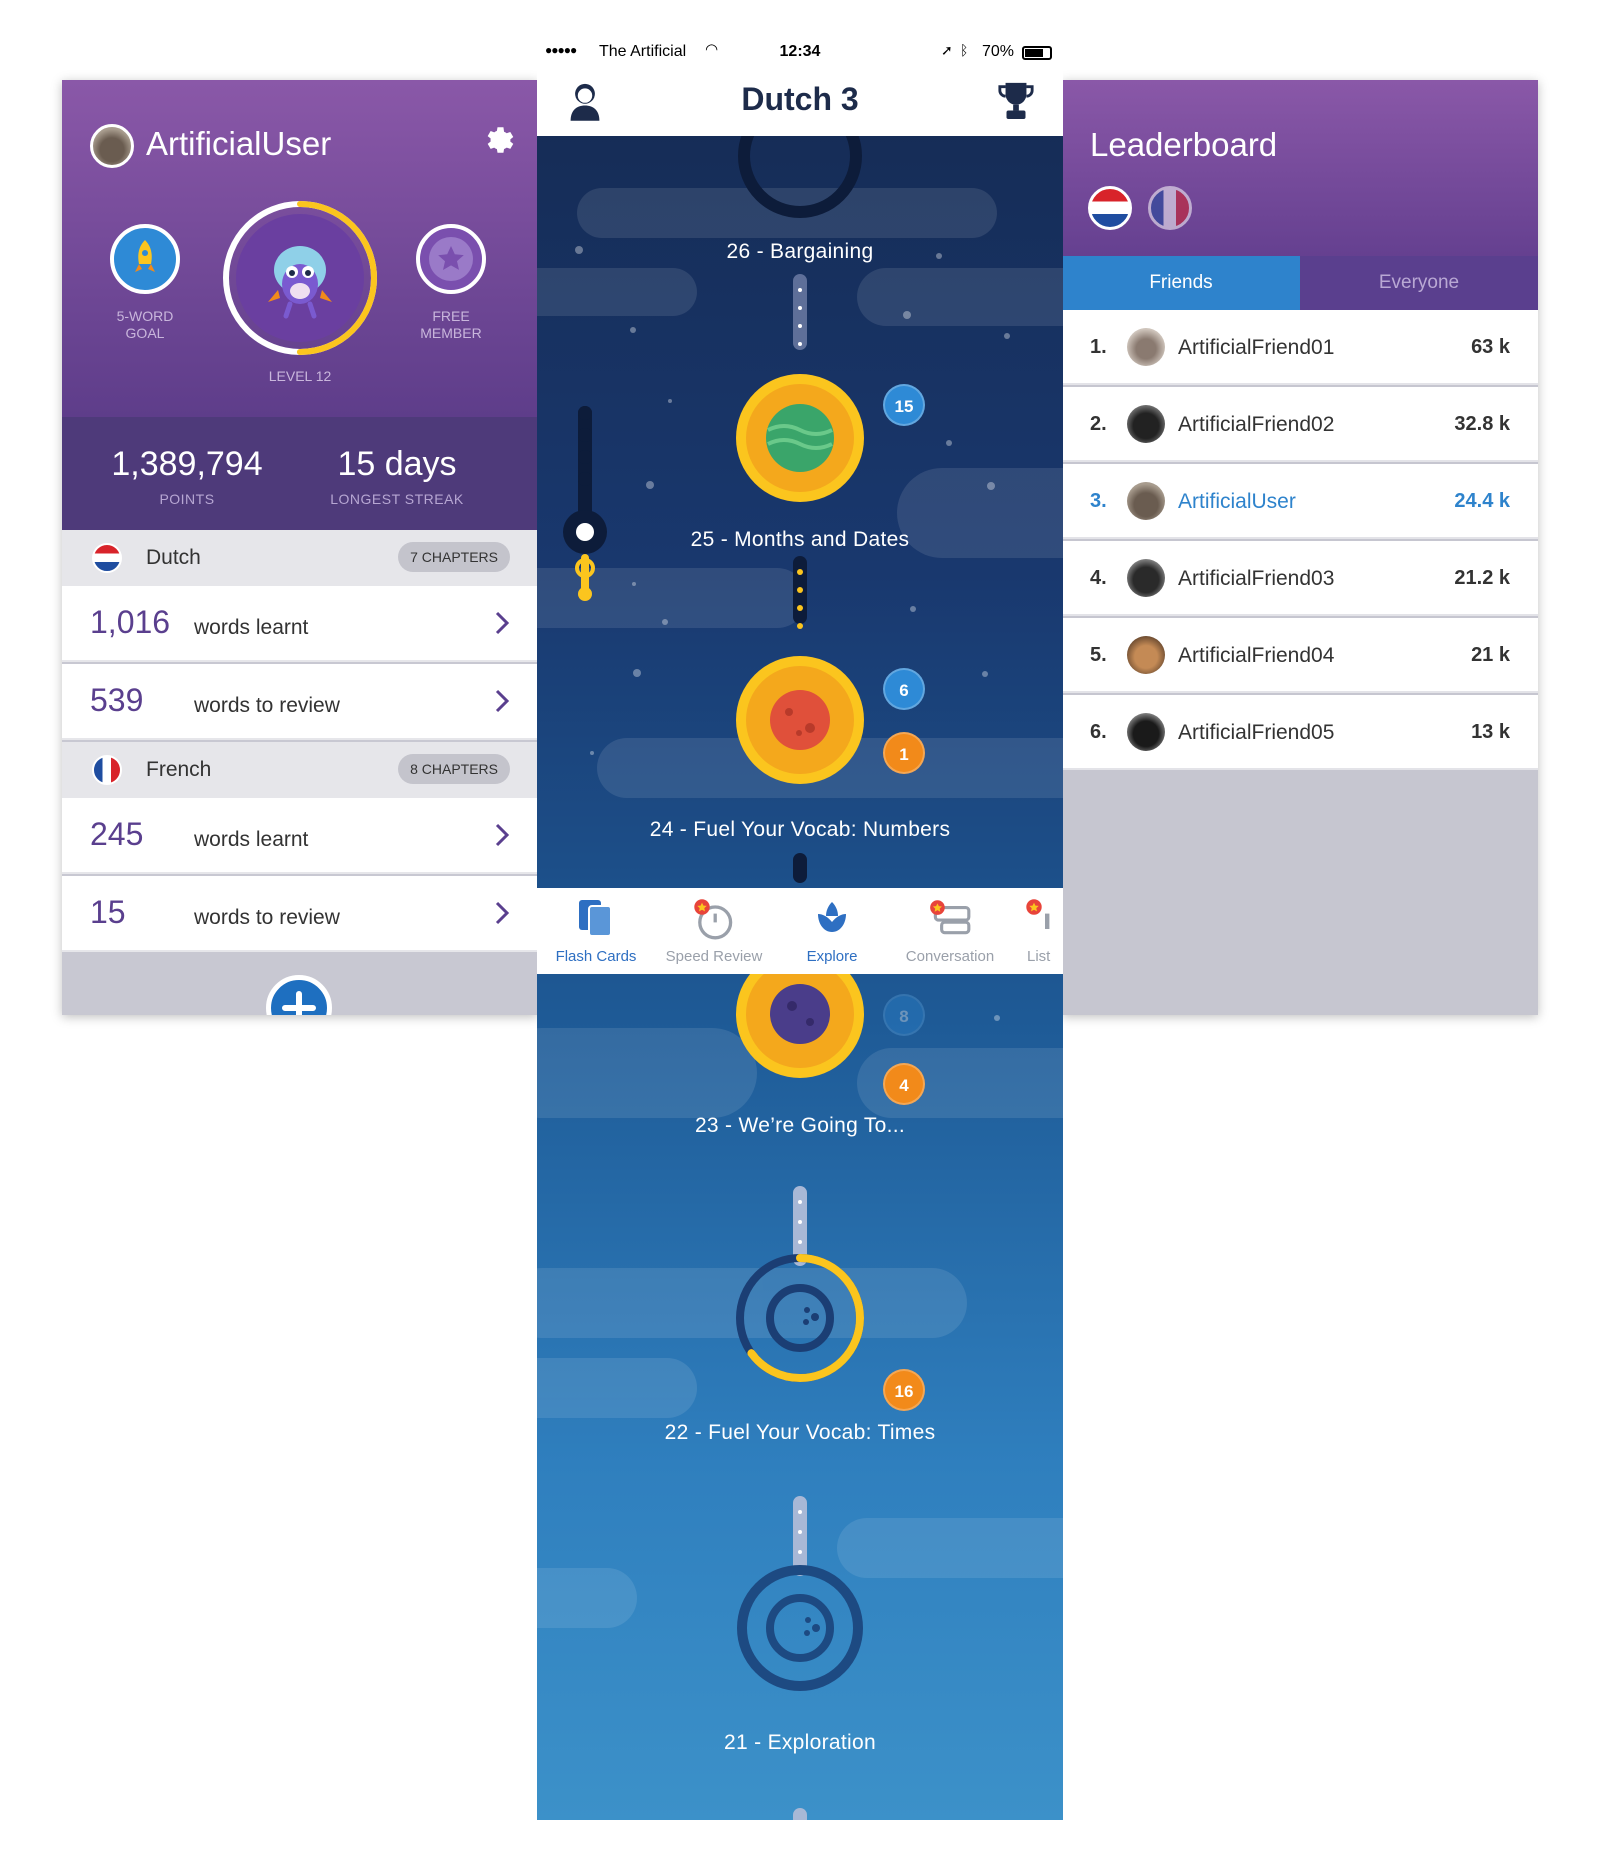 This screenshot has height=1860, width=1600. What do you see at coordinates (1098, 578) in the screenshot?
I see `rank: 4.` at bounding box center [1098, 578].